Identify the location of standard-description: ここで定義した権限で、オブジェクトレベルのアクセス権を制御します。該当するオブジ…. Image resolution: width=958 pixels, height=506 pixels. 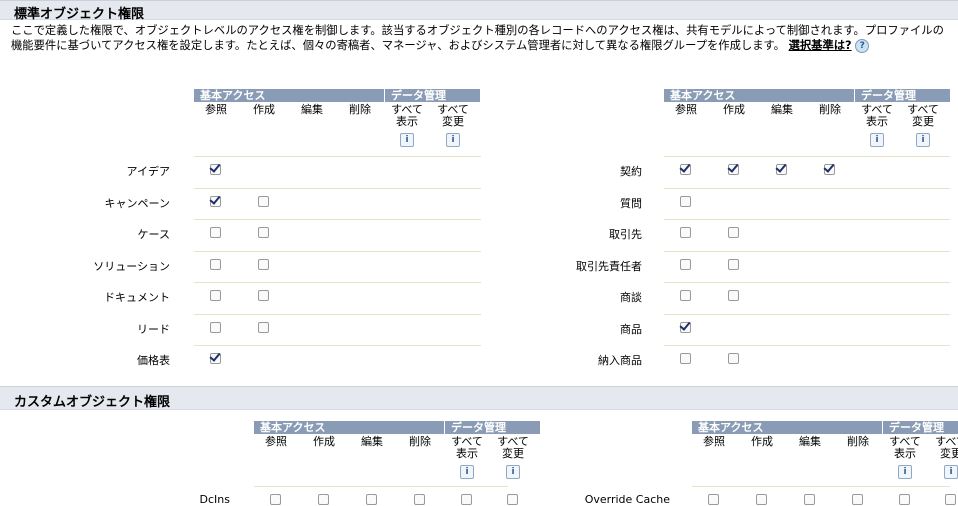
(479, 38).